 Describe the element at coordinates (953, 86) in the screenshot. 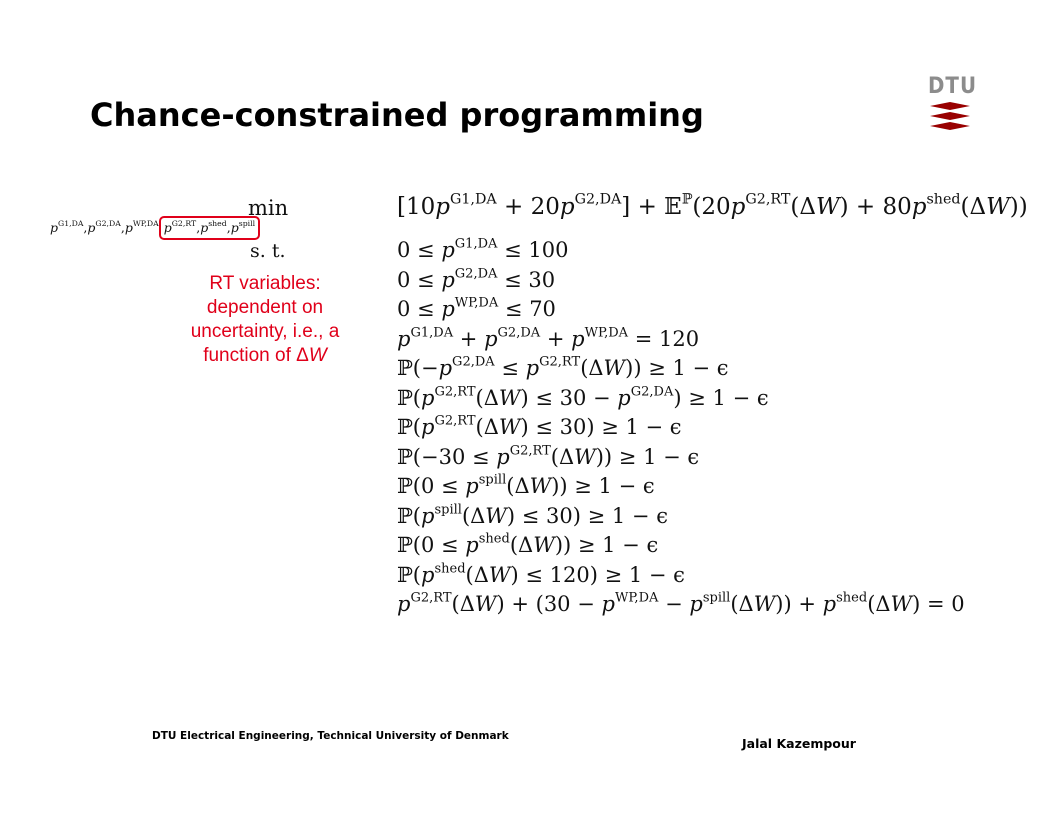

I see `dtu-logo-text: DTU` at that location.